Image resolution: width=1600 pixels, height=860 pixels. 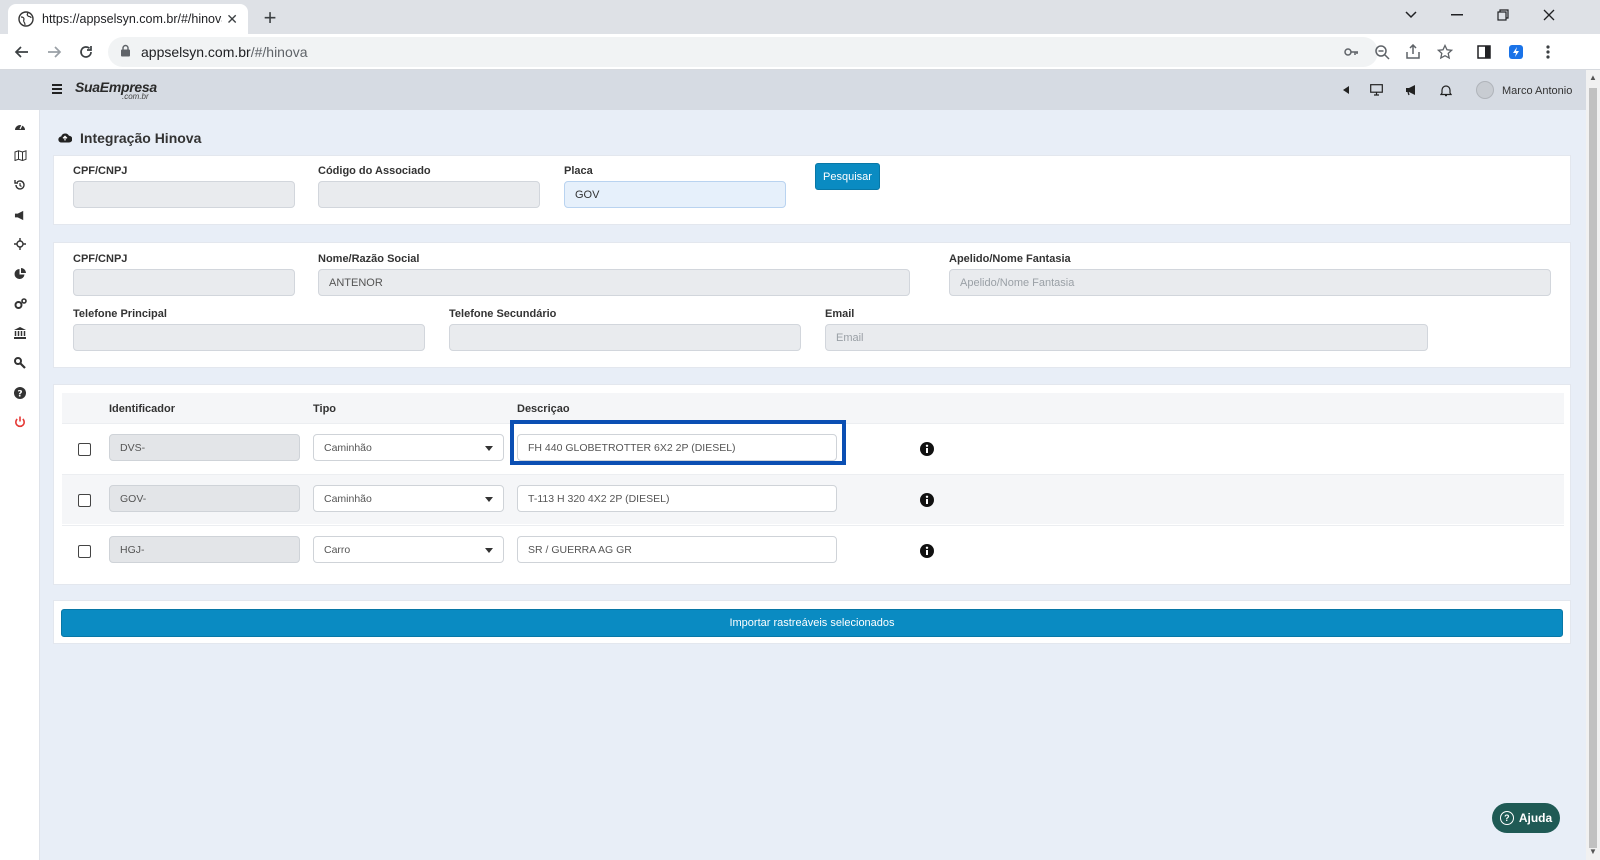 I want to click on sidebar: ?, so click(x=20, y=485).